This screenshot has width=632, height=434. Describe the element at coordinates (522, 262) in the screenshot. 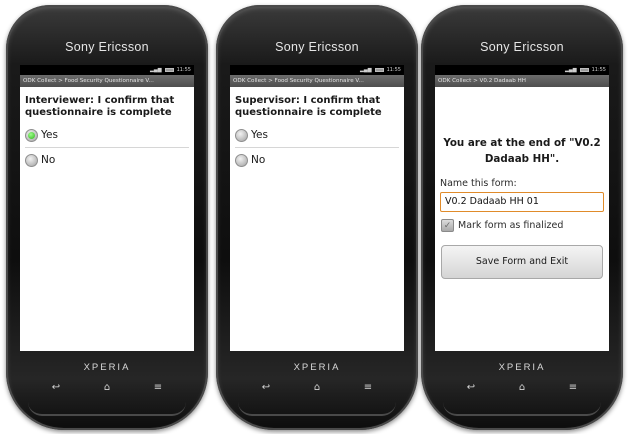

I see `save-form-and-exit-button: Save Form and Exit` at that location.